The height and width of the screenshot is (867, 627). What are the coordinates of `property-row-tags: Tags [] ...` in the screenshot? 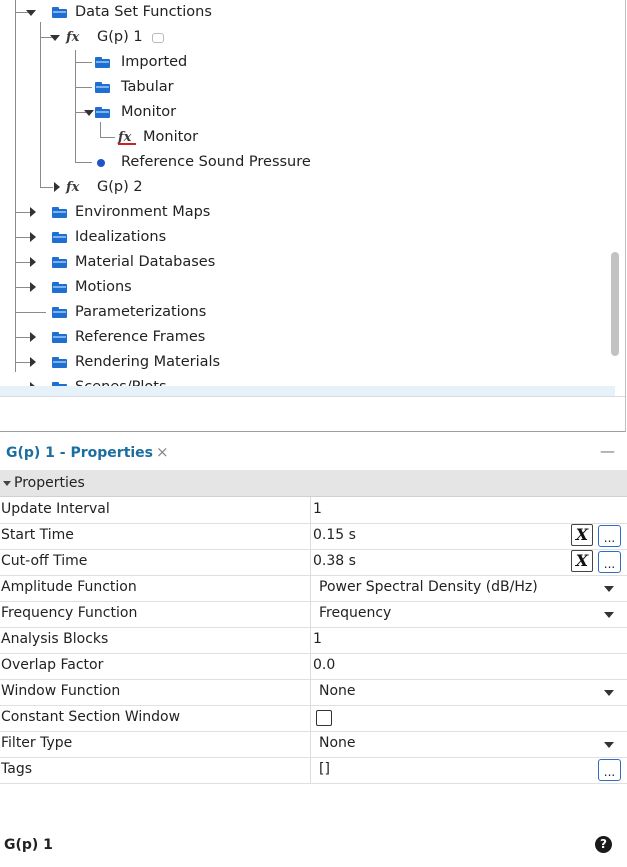 It's located at (313, 770).